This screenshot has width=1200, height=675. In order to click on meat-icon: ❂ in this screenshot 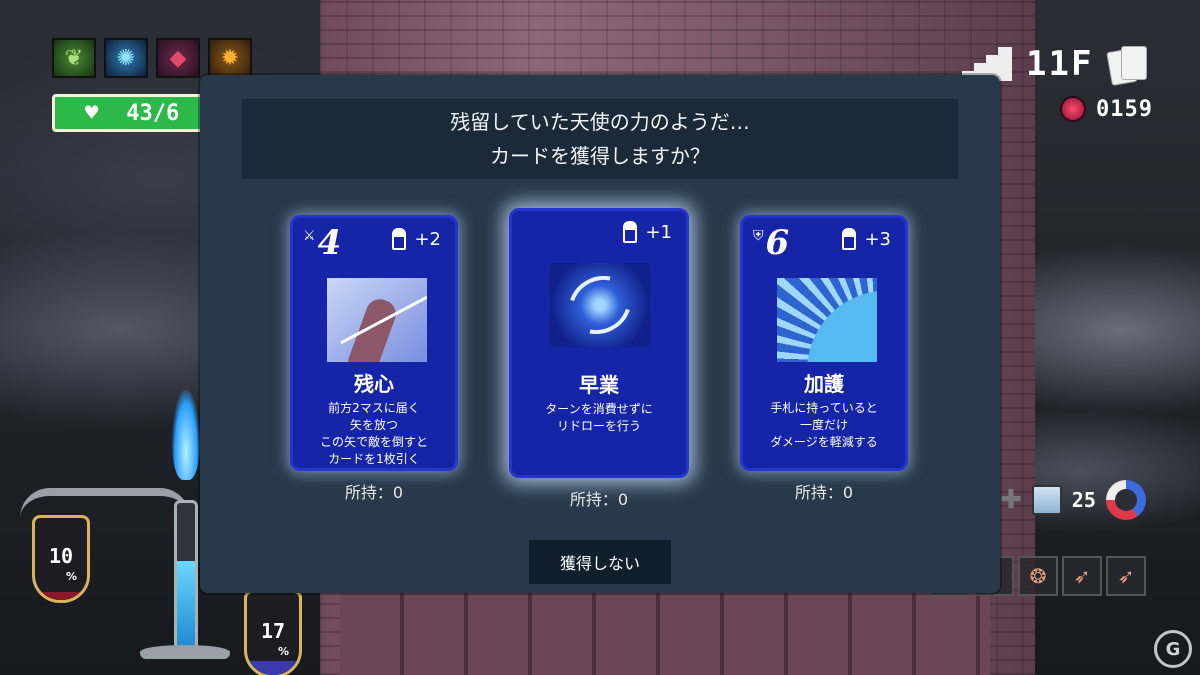, I will do `click(1038, 576)`.